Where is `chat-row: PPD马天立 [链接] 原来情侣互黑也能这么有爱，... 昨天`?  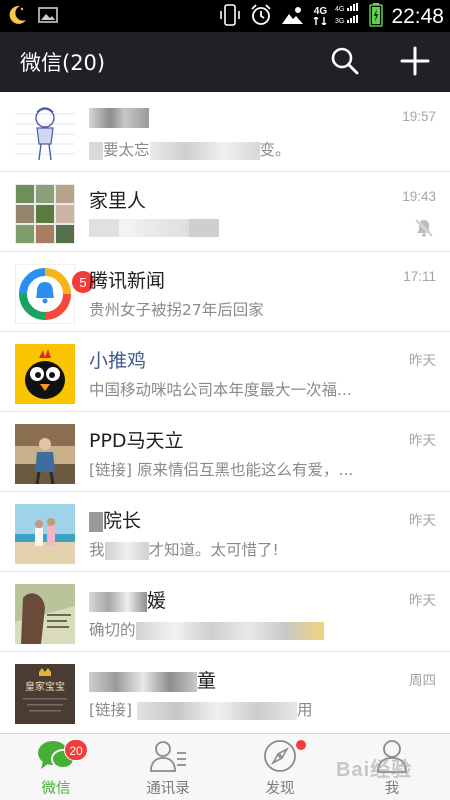 chat-row: PPD马天立 [链接] 原来情侣互黑也能这么有爱，... 昨天 is located at coordinates (225, 452).